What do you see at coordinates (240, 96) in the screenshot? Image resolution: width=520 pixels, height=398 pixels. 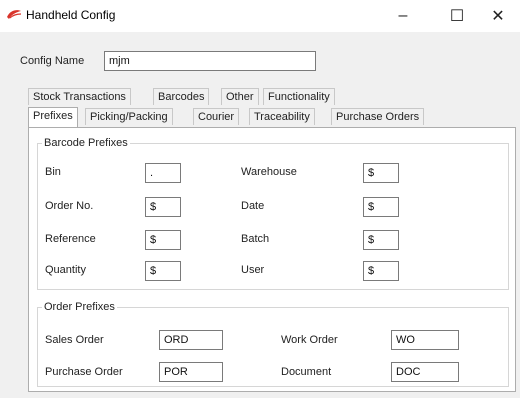 I see `tab-other: Other` at bounding box center [240, 96].